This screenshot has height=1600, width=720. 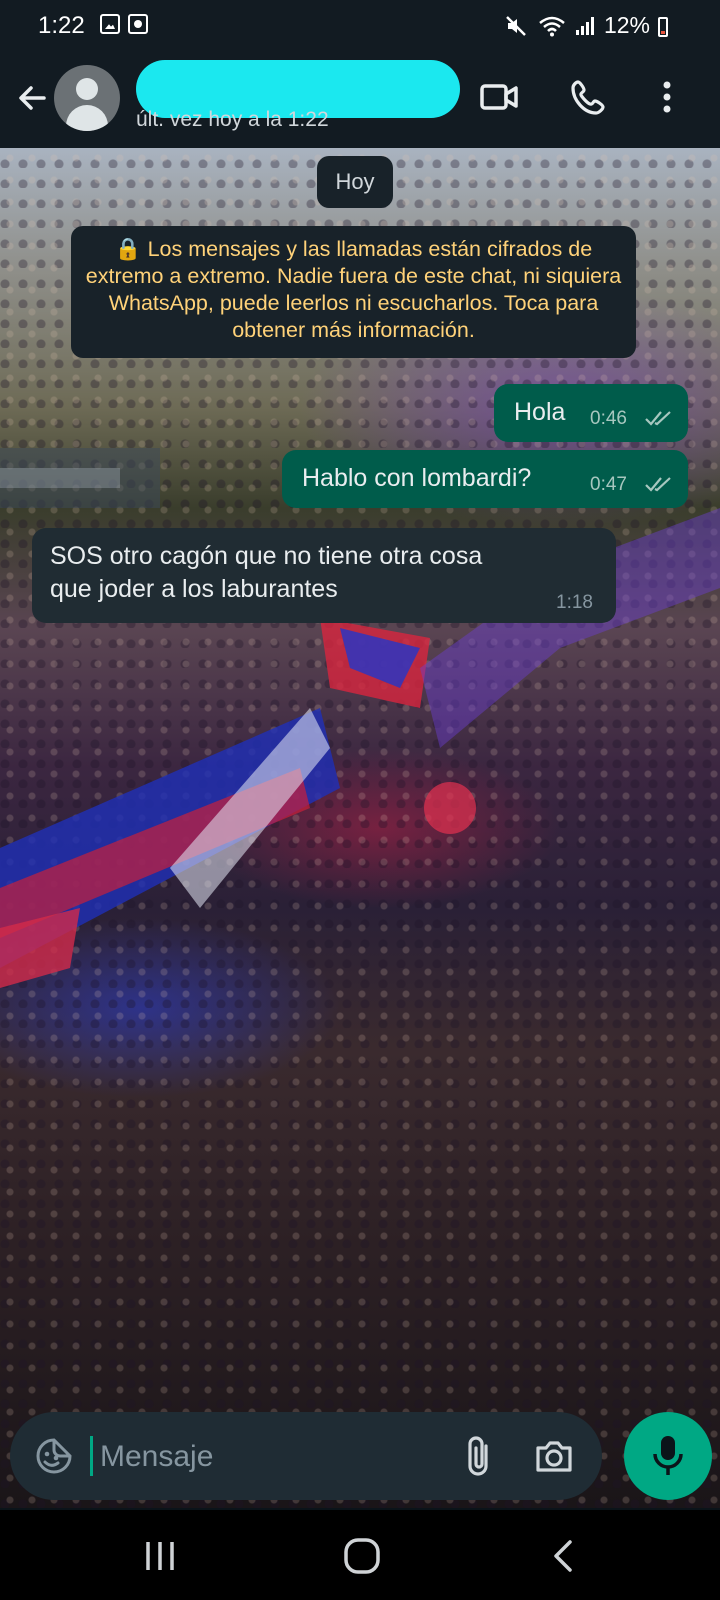 I want to click on video-call-icon, so click(x=499, y=97).